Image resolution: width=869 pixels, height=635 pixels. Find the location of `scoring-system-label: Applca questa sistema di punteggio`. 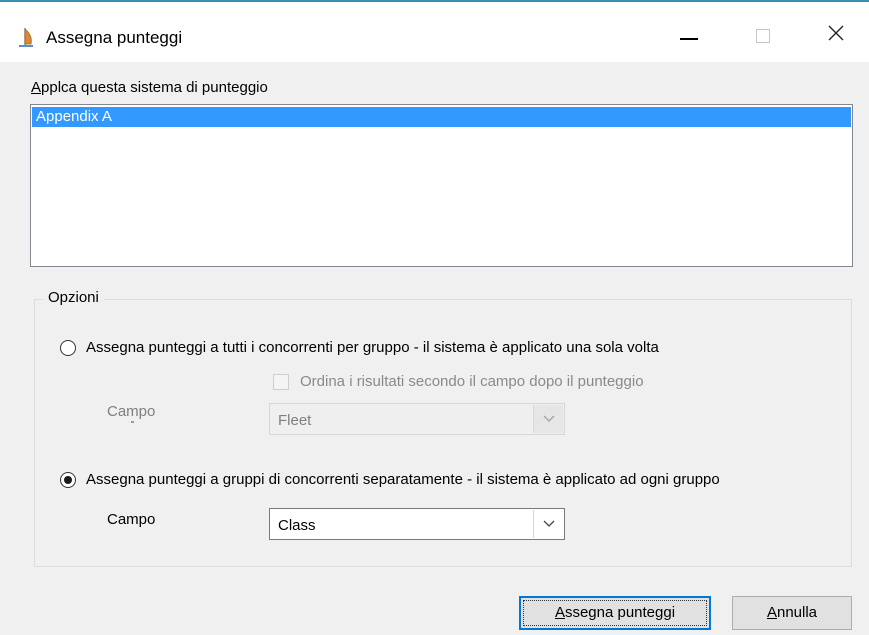

scoring-system-label: Applca questa sistema di punteggio is located at coordinates (149, 87).